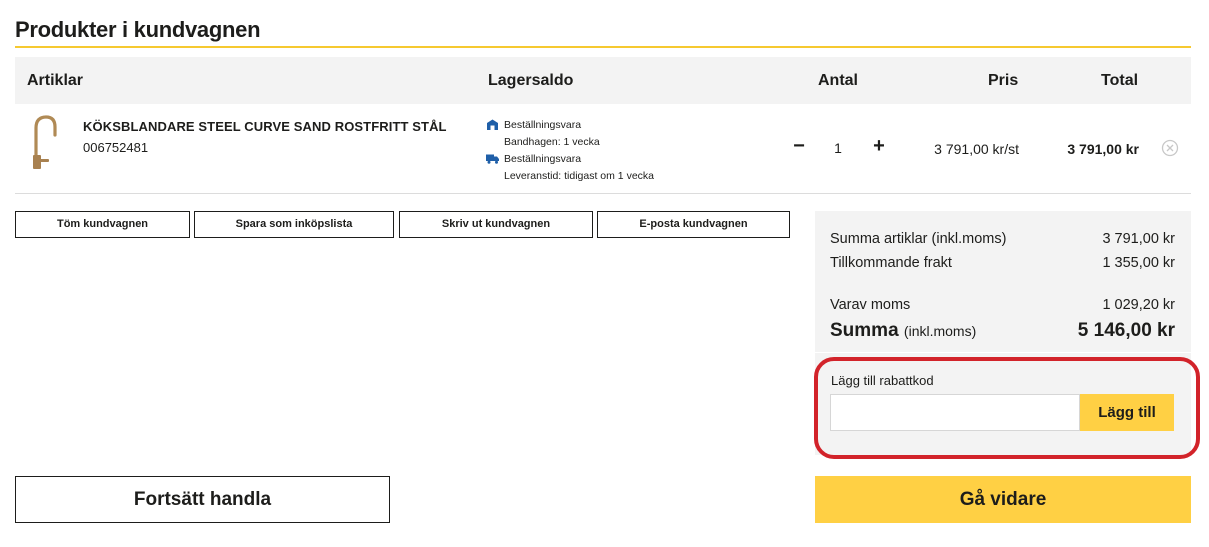 The height and width of the screenshot is (547, 1209). Describe the element at coordinates (955, 412) in the screenshot. I see `coupon-code-input` at that location.